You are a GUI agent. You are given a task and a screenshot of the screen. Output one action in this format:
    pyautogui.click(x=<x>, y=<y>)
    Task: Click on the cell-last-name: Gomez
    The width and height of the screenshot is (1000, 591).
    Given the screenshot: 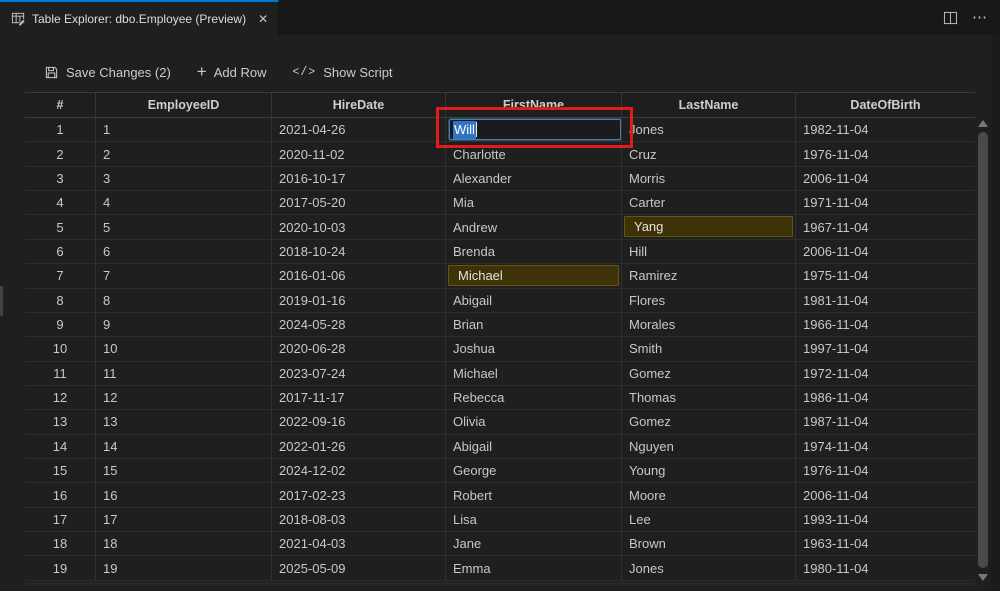 What is the action you would take?
    pyautogui.click(x=709, y=373)
    